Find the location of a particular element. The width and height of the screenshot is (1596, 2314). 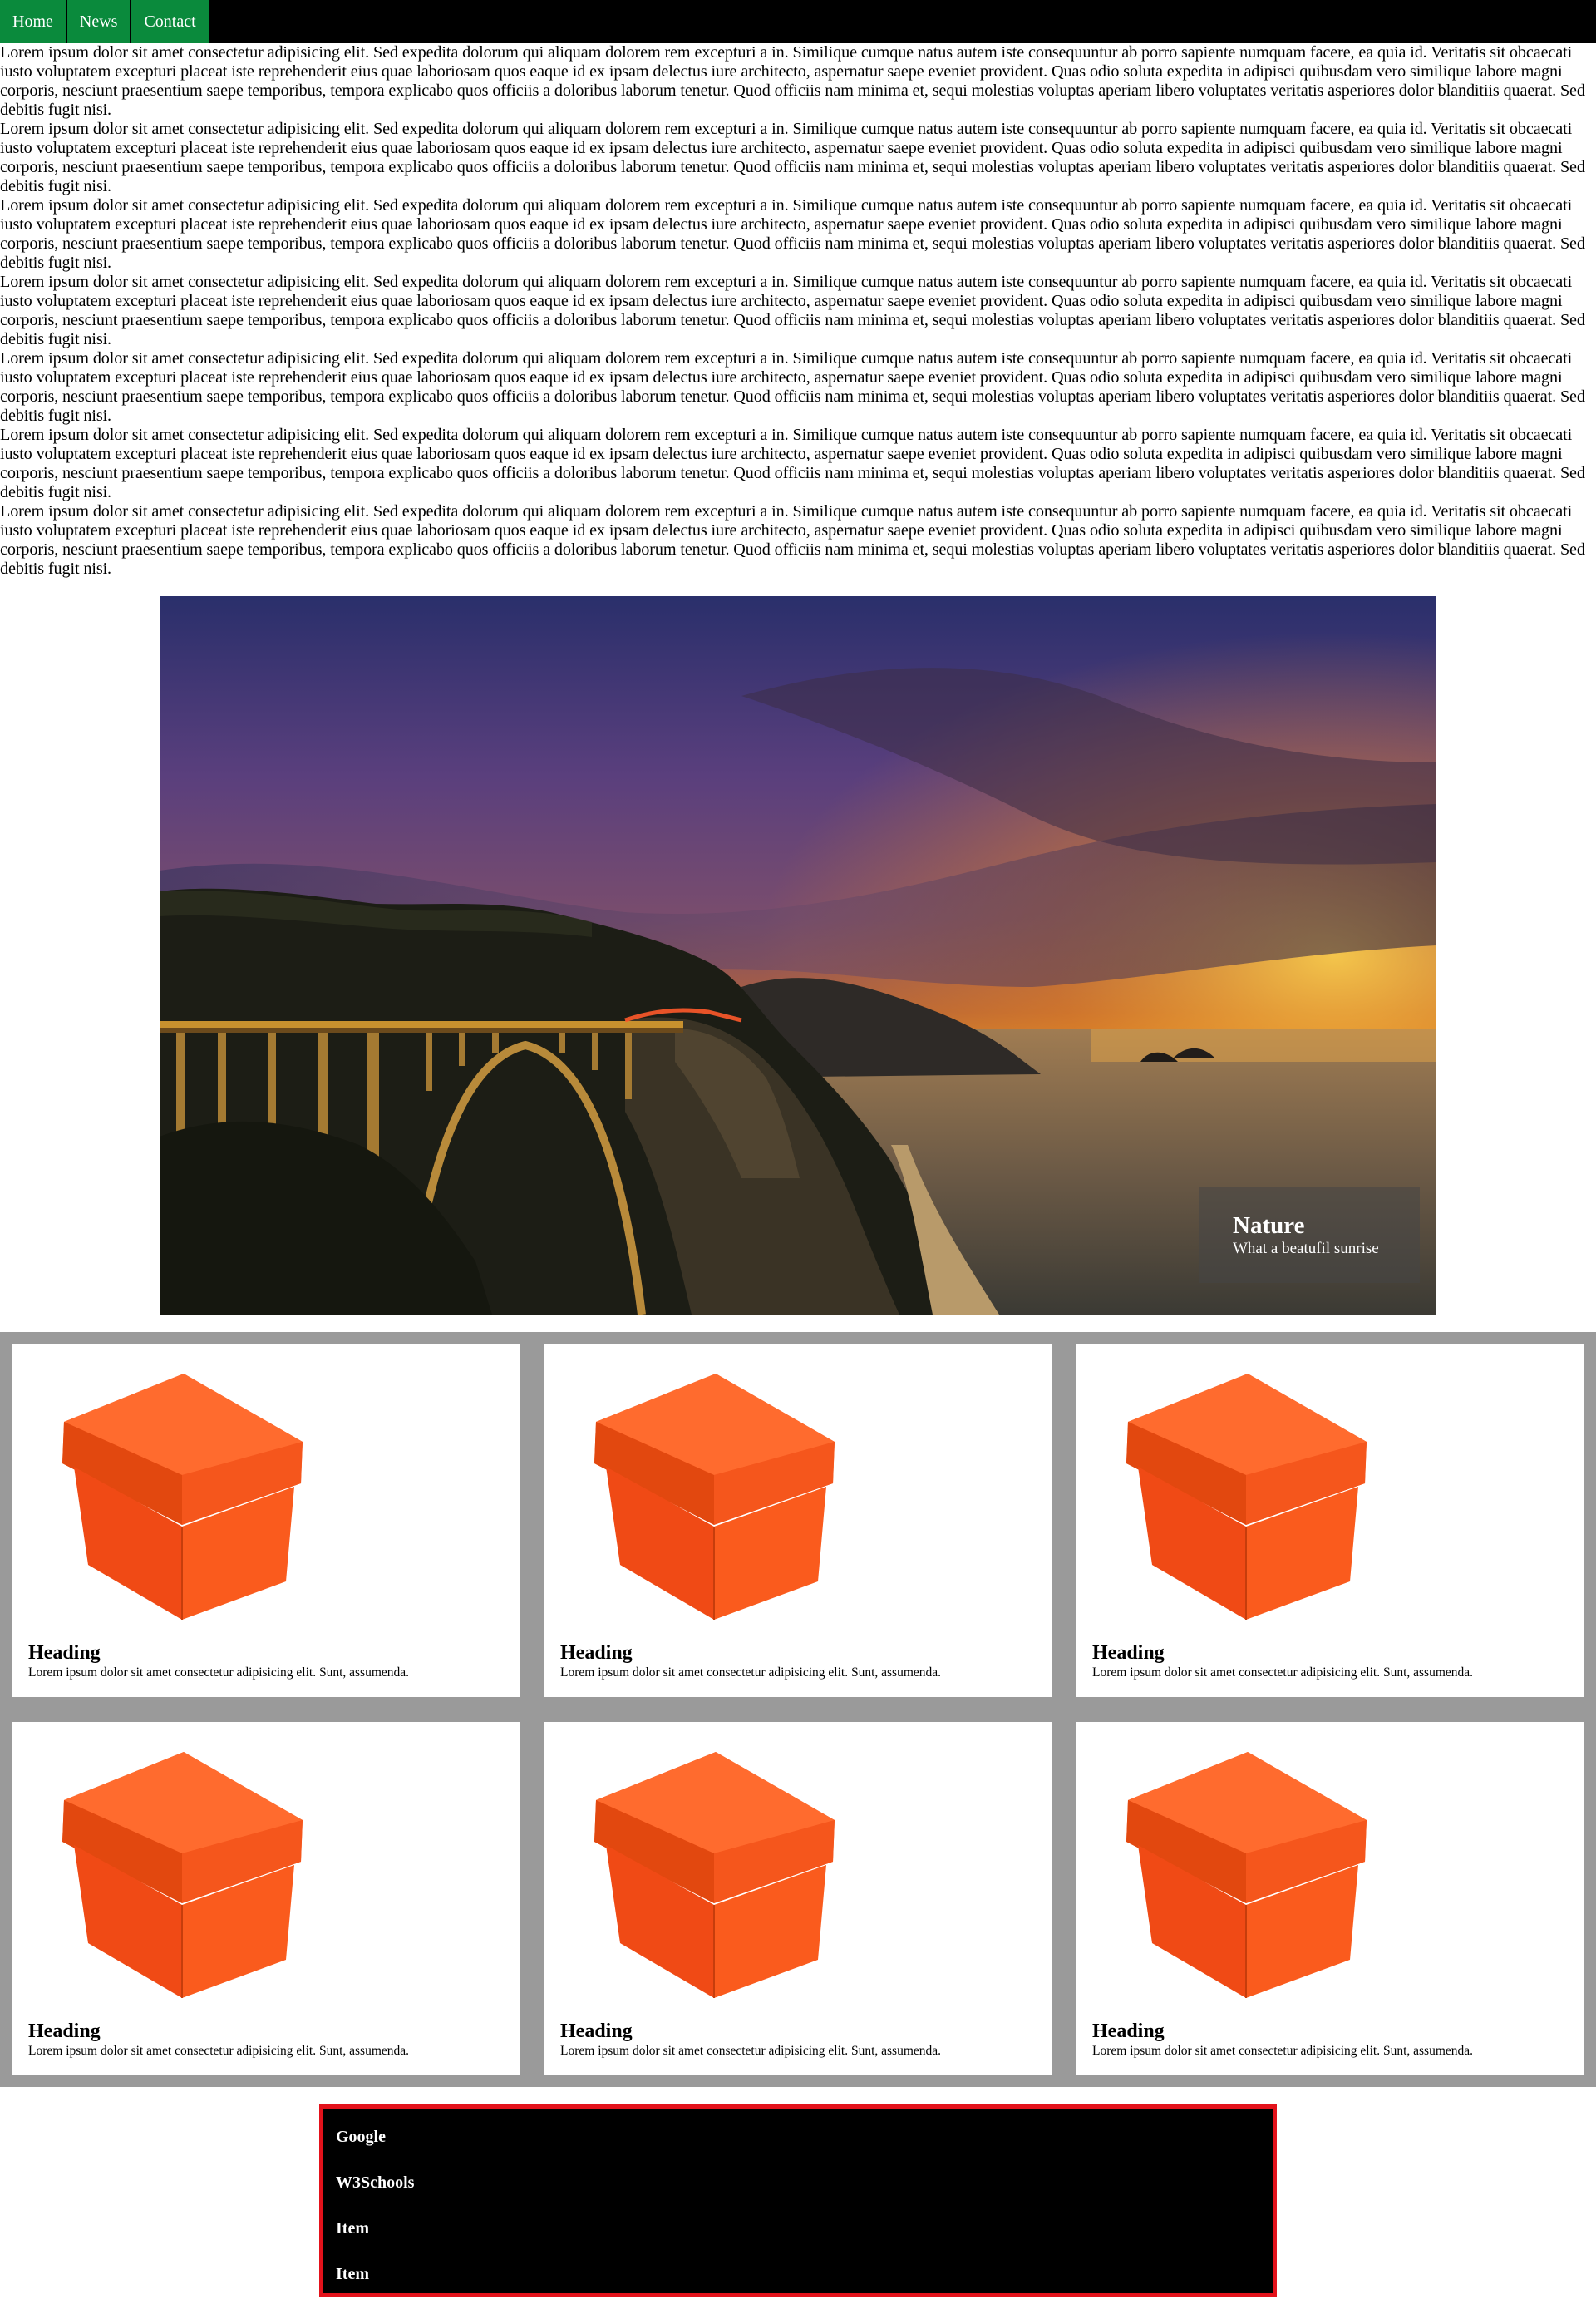

hero-caption-subtitle: What a beatufil sunrise is located at coordinates (1306, 1249).